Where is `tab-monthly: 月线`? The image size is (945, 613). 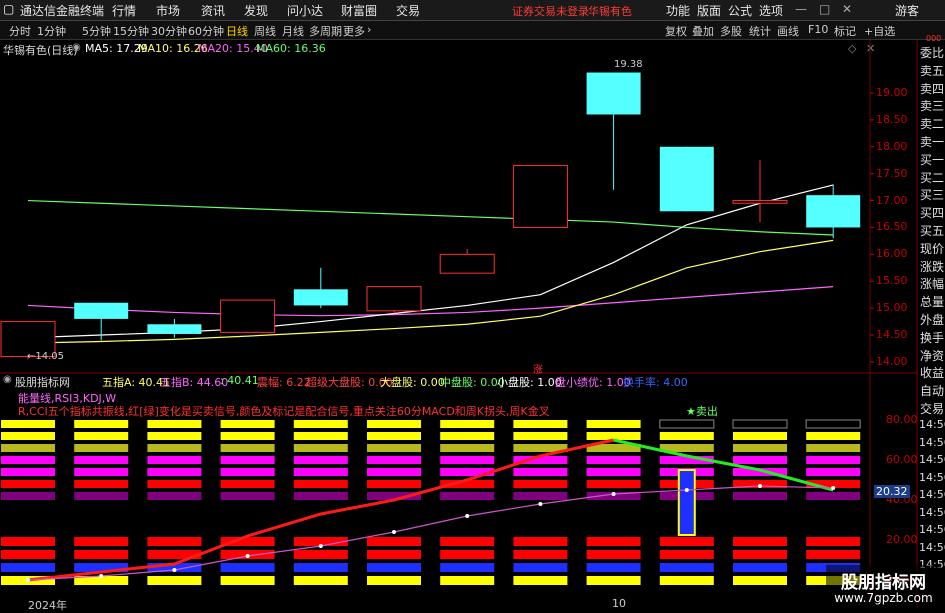 tab-monthly: 月线 is located at coordinates (293, 31).